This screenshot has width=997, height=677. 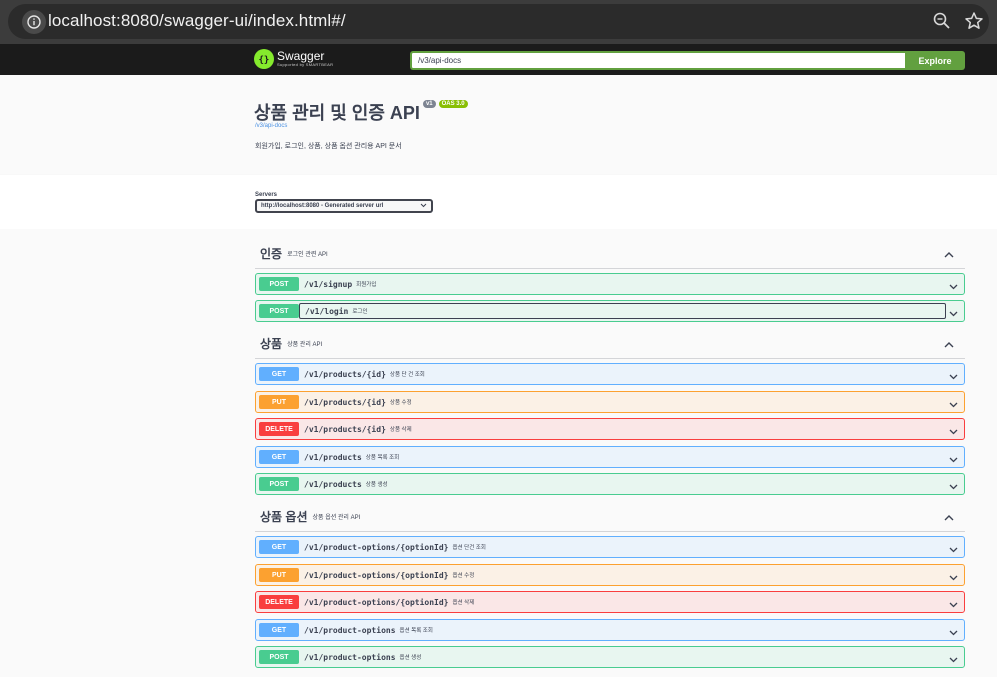 I want to click on tag-name: 인증, so click(x=271, y=254).